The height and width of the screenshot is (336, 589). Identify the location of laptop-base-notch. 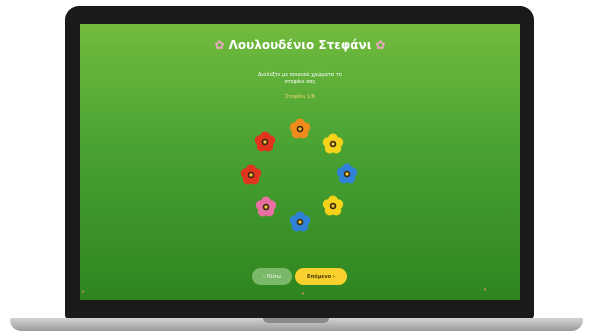
(296, 320).